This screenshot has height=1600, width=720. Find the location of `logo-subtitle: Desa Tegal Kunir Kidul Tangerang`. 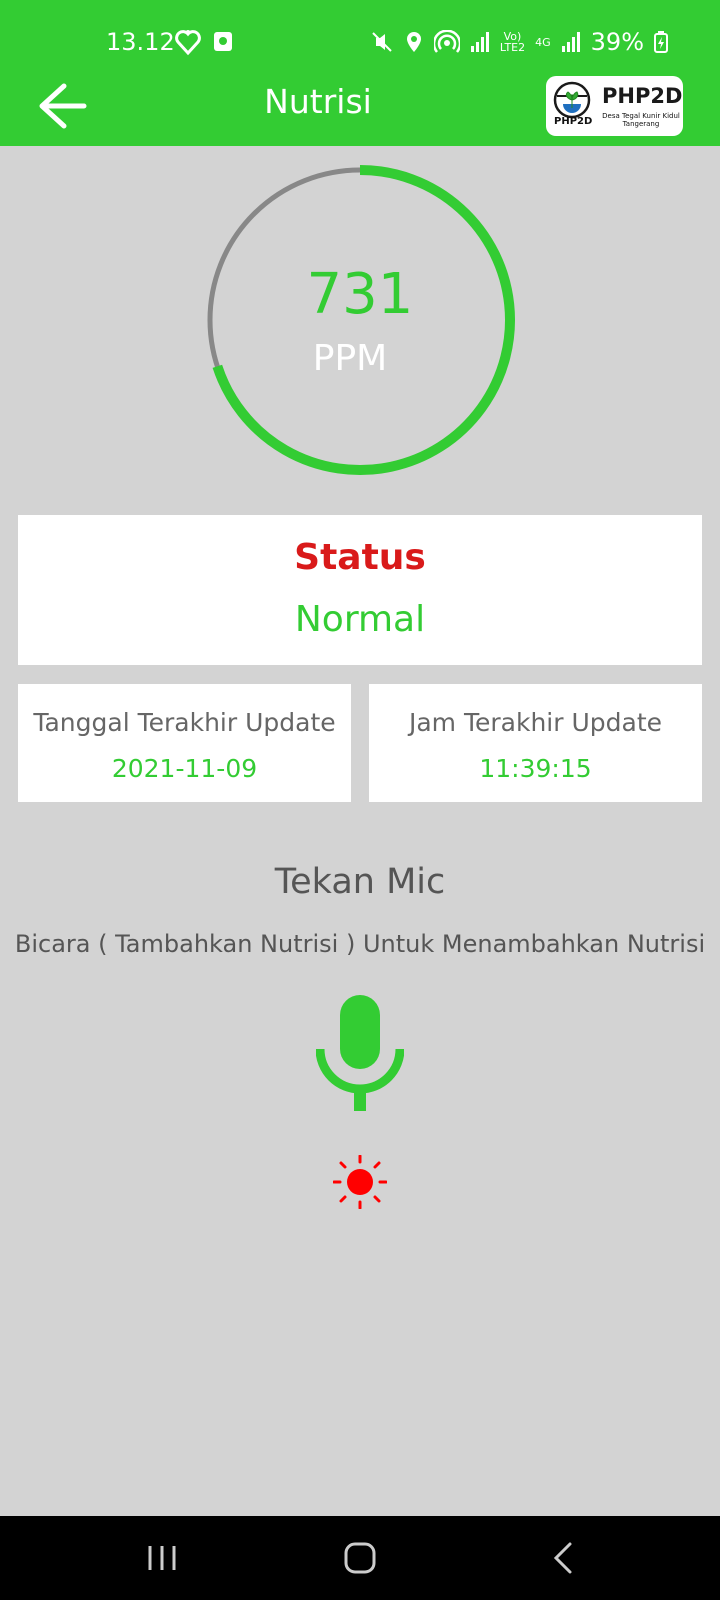

logo-subtitle: Desa Tegal Kunir Kidul Tangerang is located at coordinates (641, 120).